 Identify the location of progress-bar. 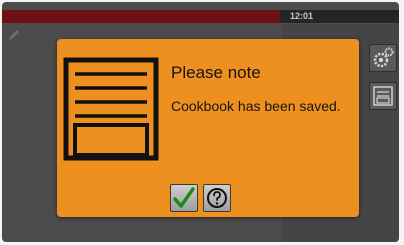
(141, 16).